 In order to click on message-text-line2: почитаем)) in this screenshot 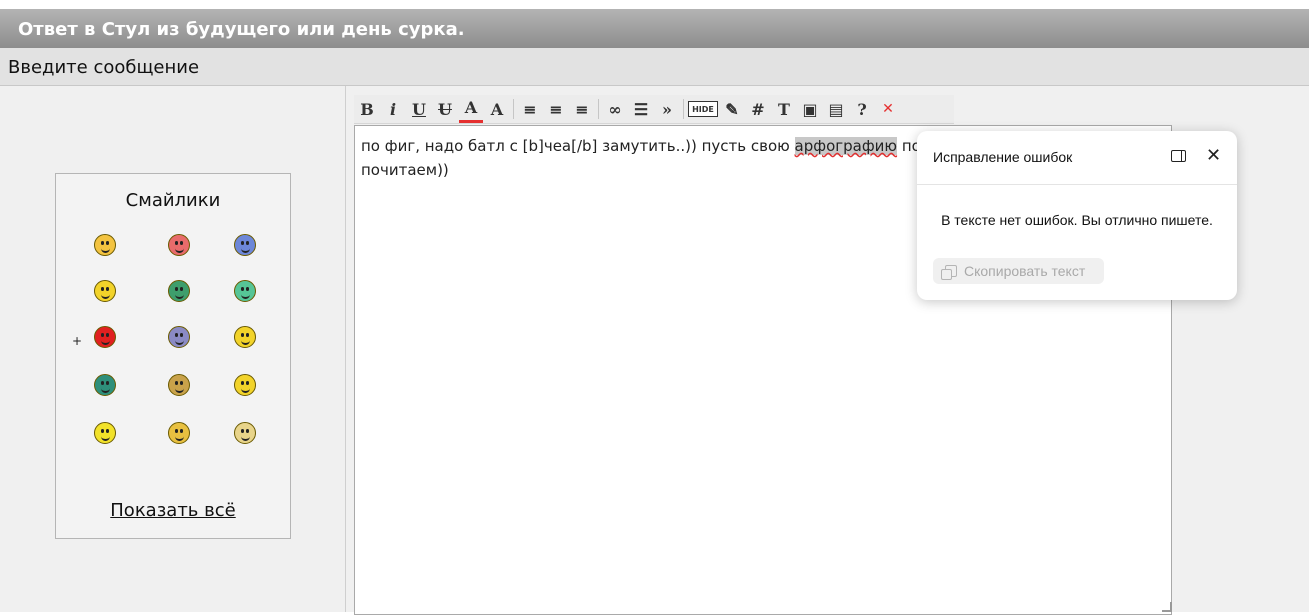, I will do `click(405, 170)`.